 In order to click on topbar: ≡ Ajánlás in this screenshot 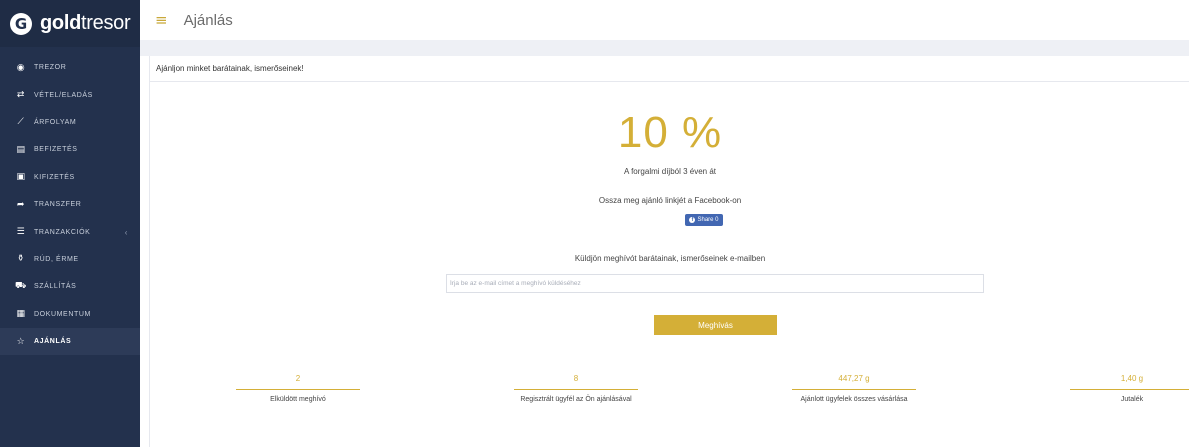, I will do `click(664, 20)`.